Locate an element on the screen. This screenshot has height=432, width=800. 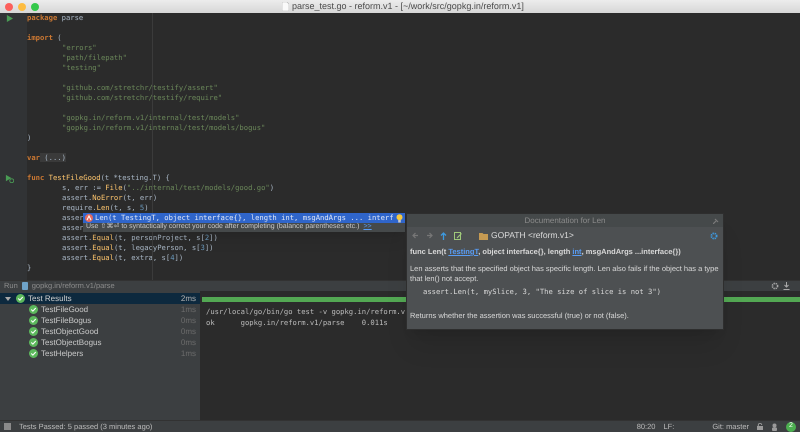
run-test-icon is located at coordinates (9, 178).